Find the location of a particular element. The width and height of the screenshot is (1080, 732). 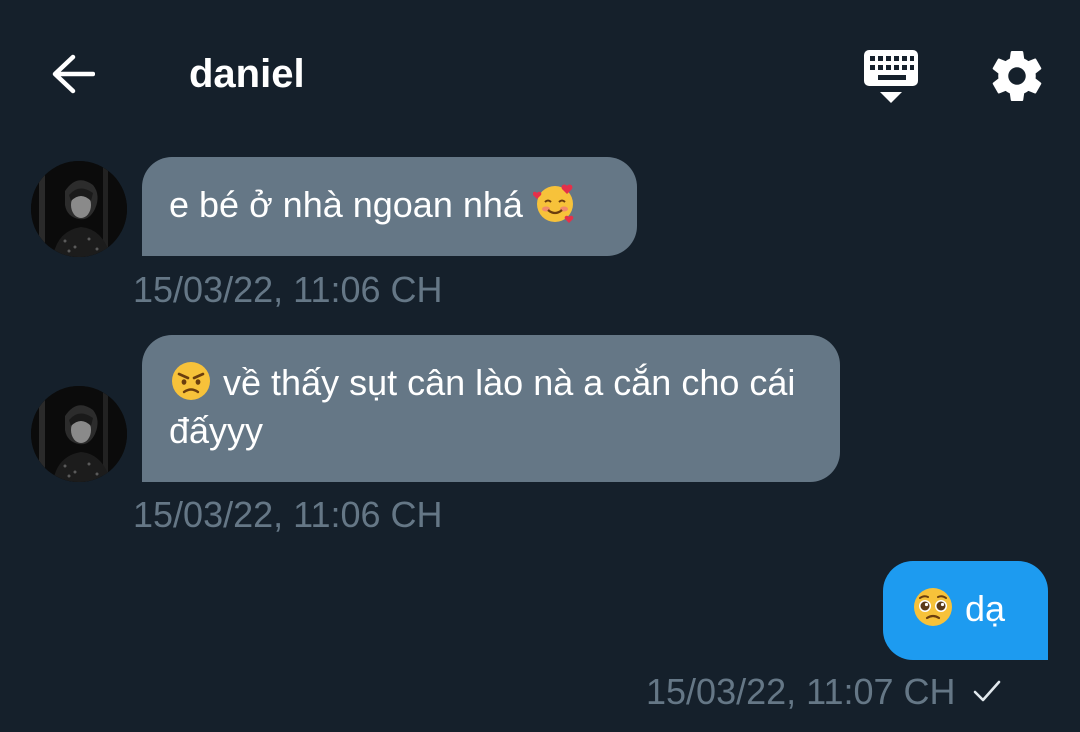

smiling-face-with-hearts-icon is located at coordinates (553, 203).